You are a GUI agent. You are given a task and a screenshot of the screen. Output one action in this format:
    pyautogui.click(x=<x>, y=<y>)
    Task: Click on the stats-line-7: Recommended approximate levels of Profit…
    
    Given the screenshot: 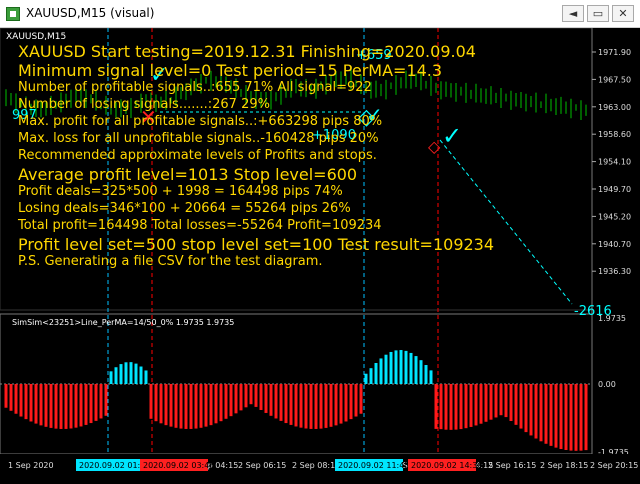 What is the action you would take?
    pyautogui.click(x=197, y=155)
    